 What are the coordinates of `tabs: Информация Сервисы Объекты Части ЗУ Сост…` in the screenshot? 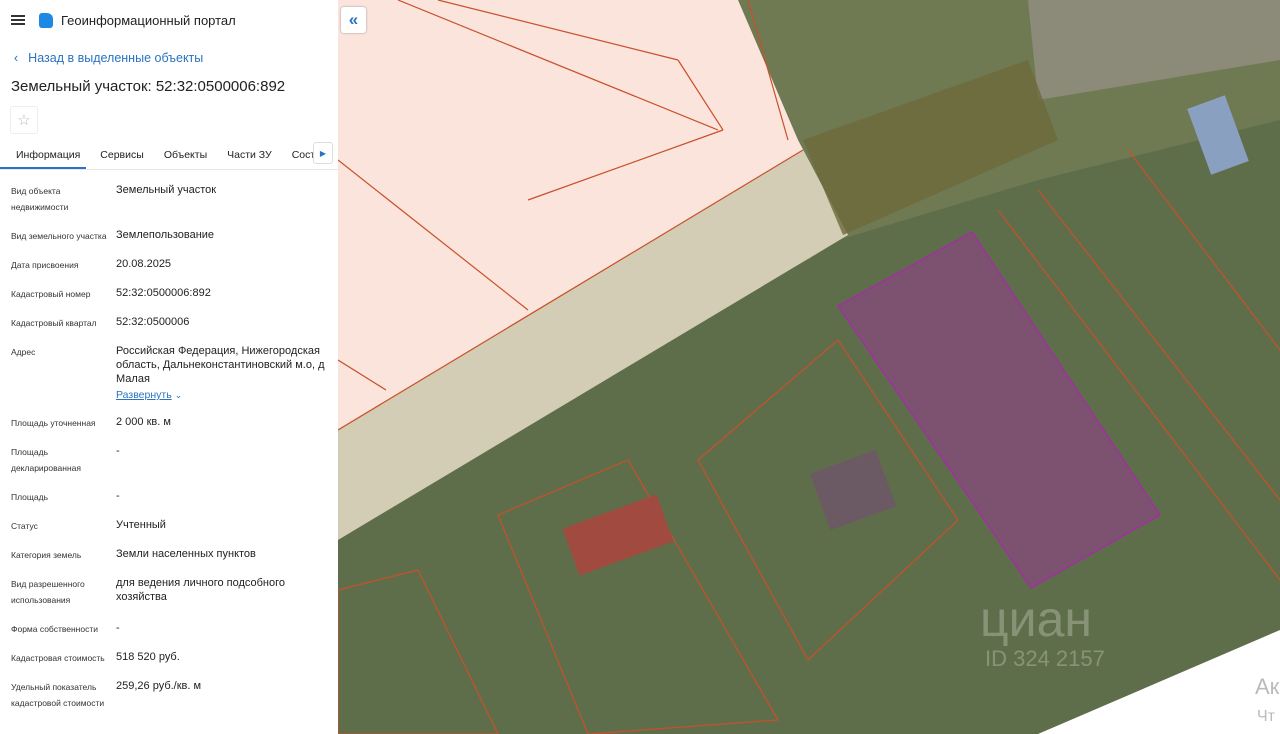 It's located at (169, 156).